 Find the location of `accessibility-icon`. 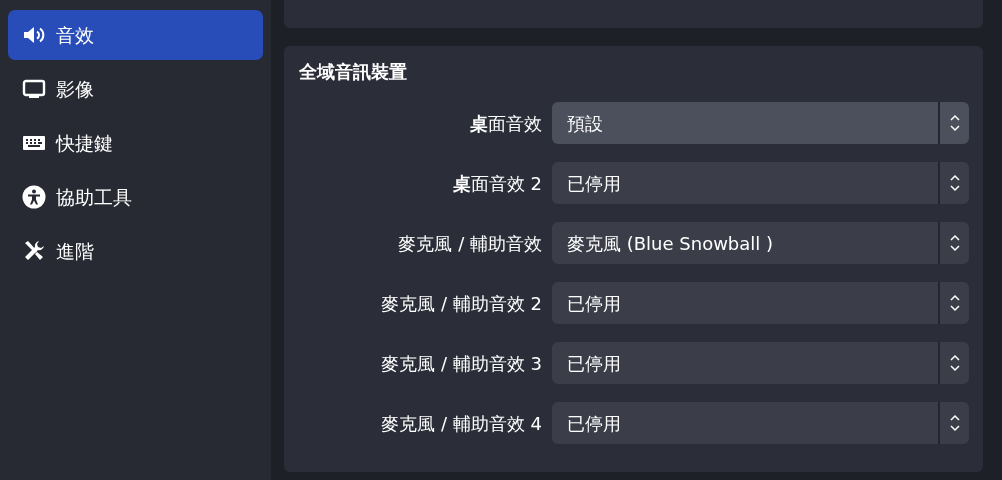

accessibility-icon is located at coordinates (34, 197).